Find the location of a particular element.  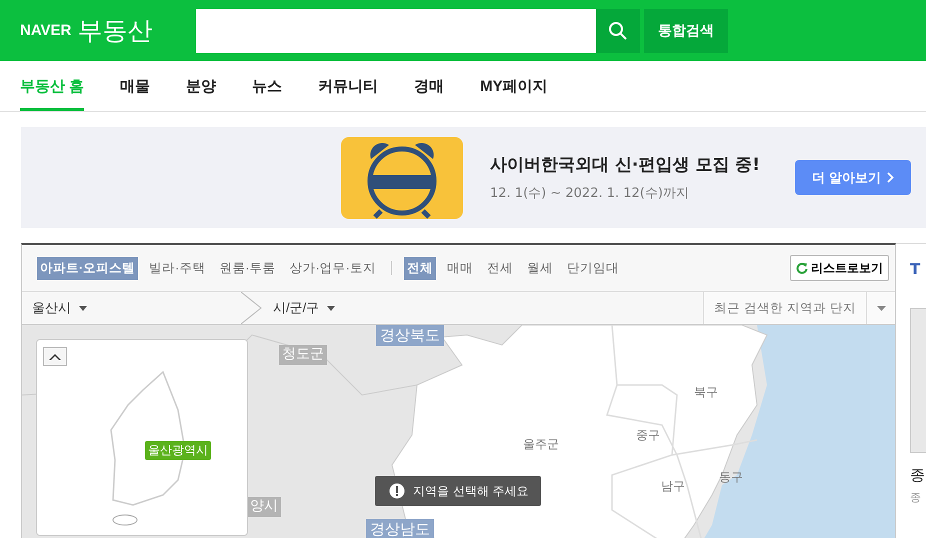

search-icon is located at coordinates (618, 30).